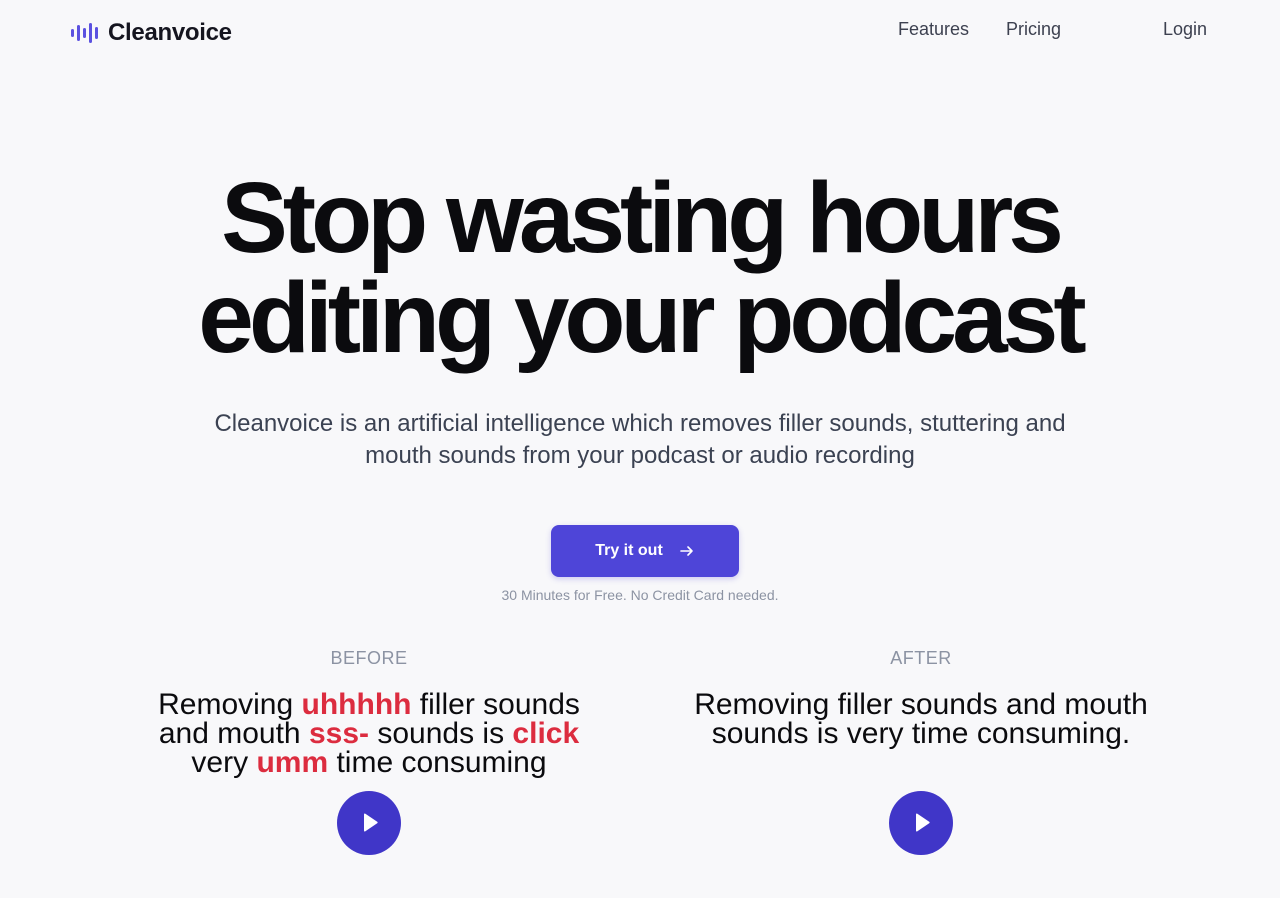  What do you see at coordinates (84, 33) in the screenshot?
I see `waveform-icon` at bounding box center [84, 33].